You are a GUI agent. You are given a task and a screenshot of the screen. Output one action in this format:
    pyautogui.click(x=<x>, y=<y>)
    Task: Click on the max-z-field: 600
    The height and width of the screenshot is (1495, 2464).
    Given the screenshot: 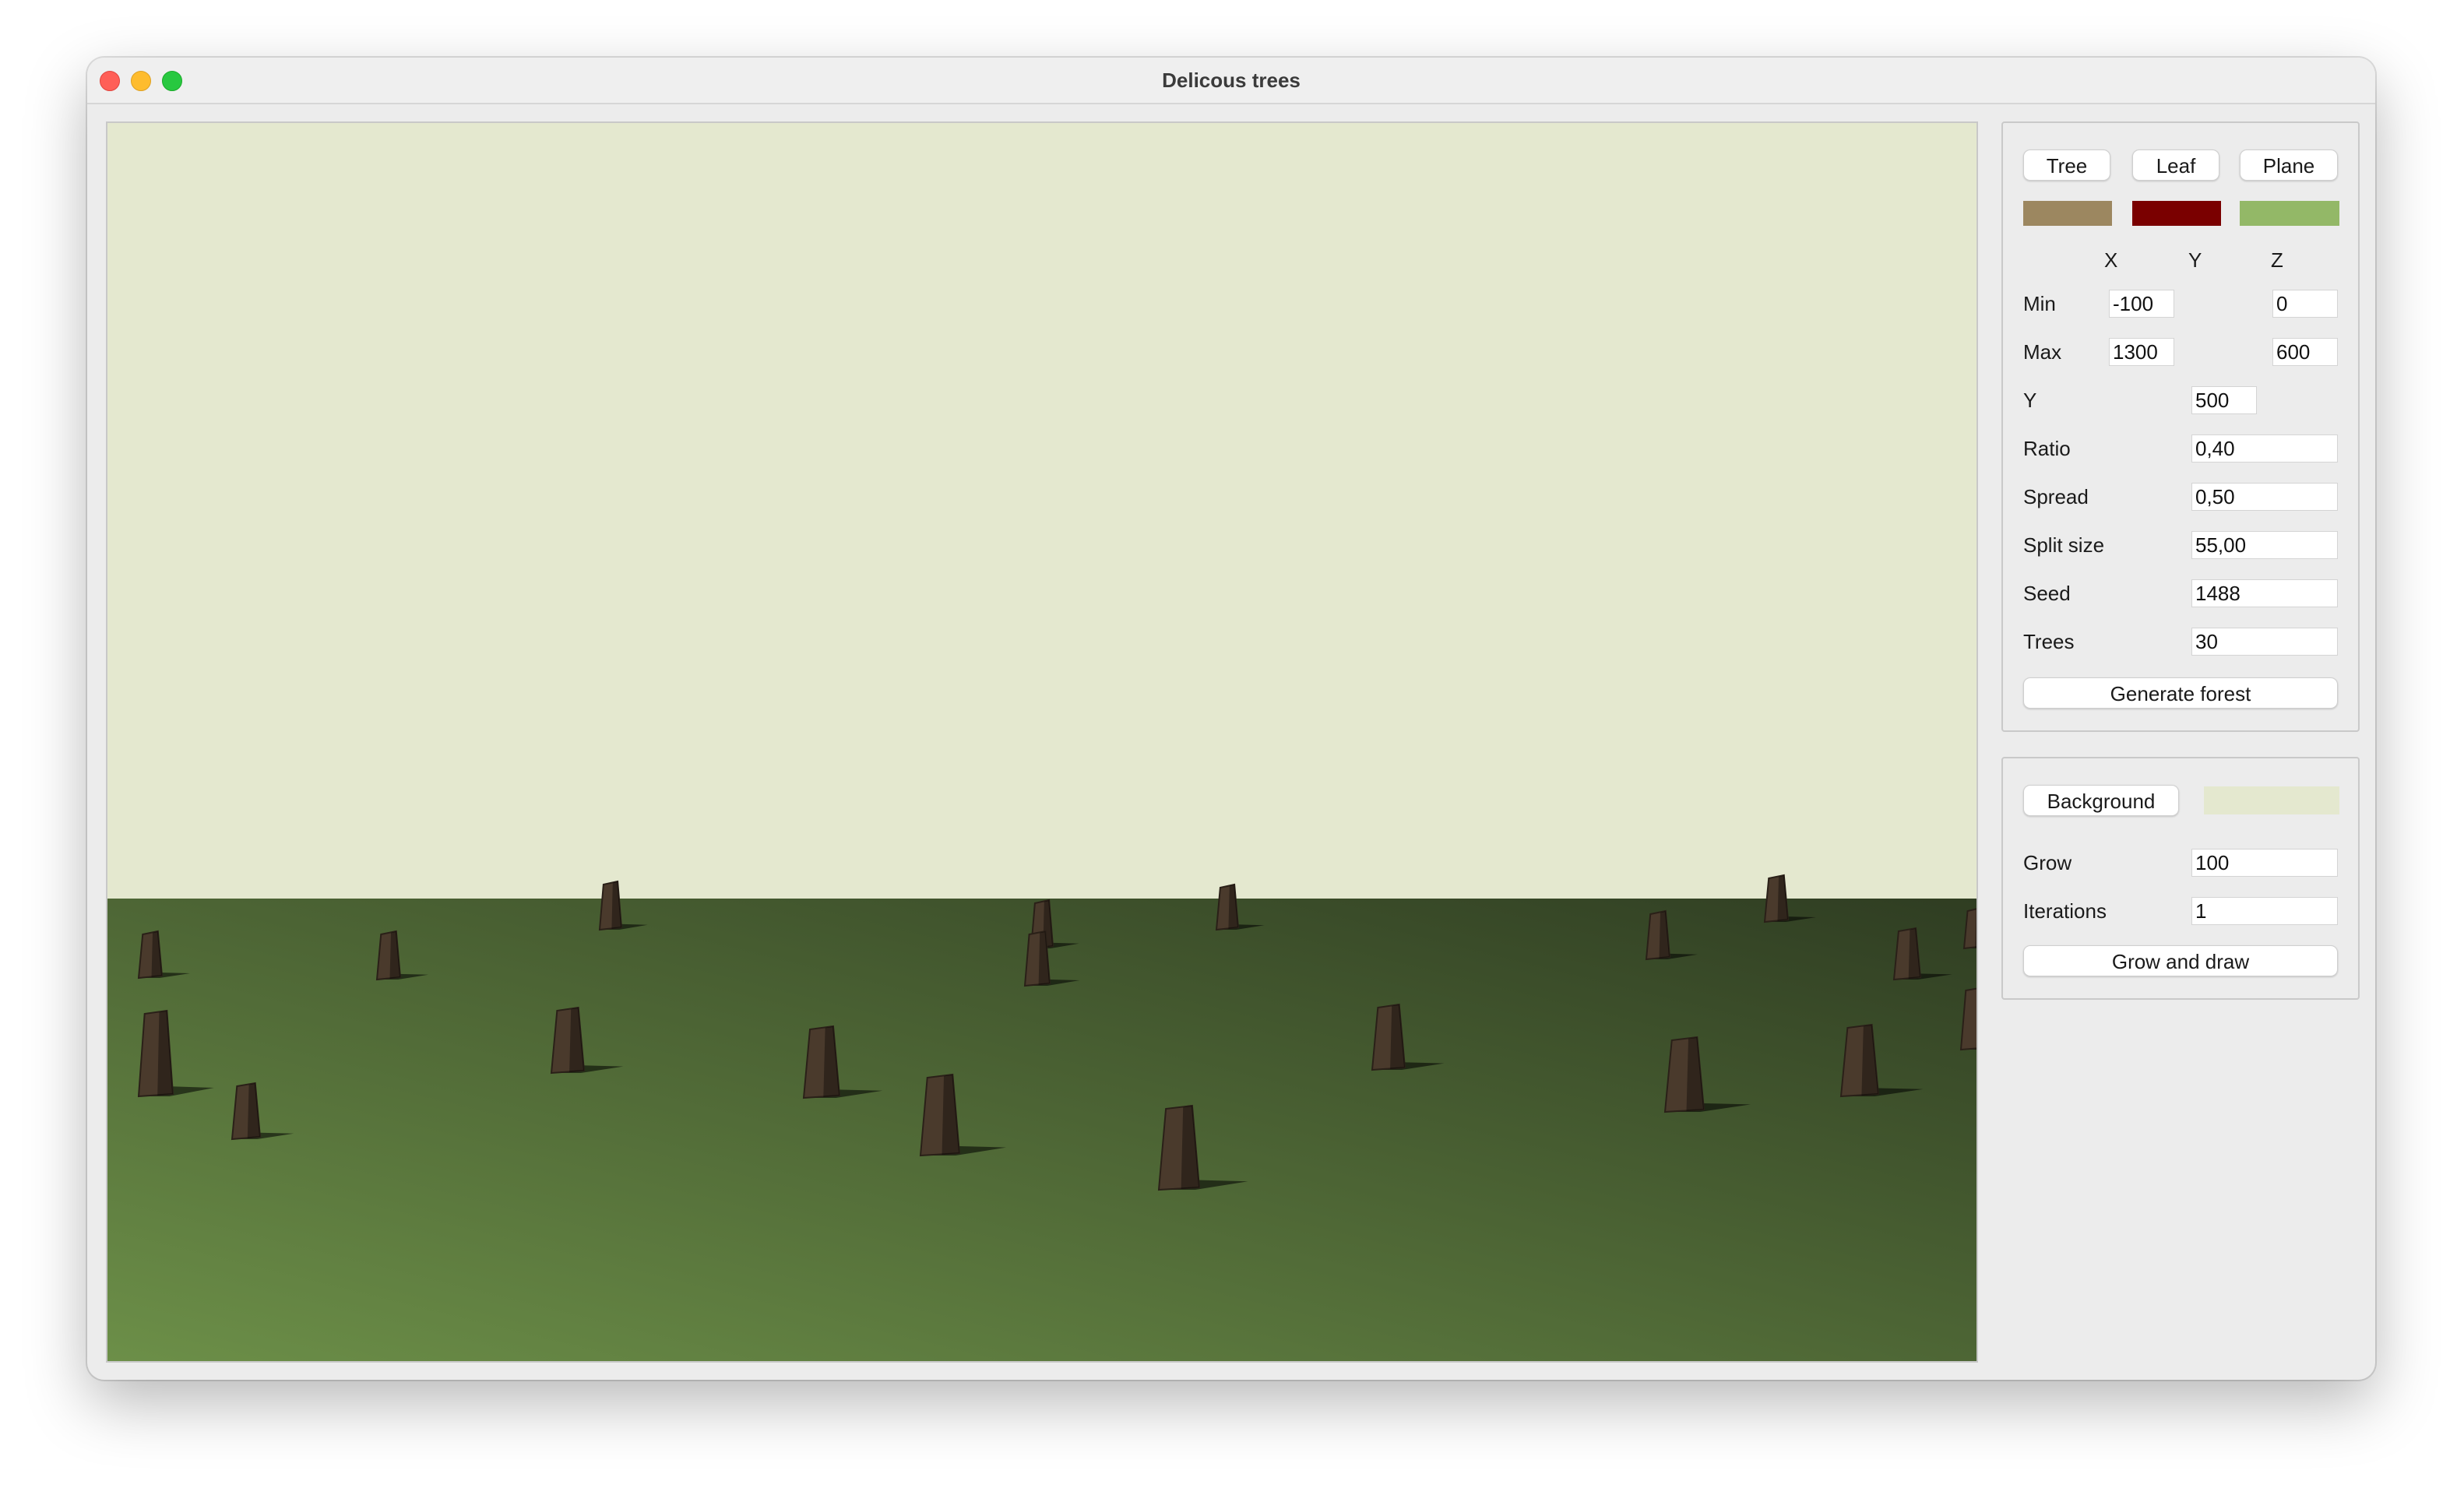 What is the action you would take?
    pyautogui.click(x=2305, y=352)
    